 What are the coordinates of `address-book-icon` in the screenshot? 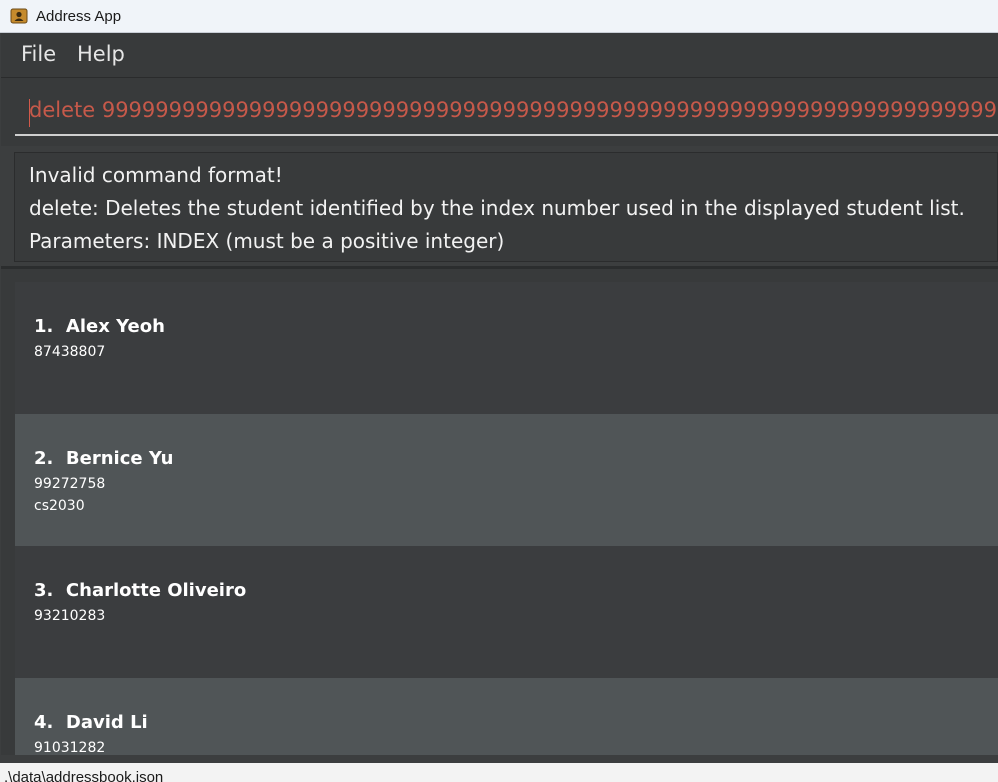 It's located at (19, 16).